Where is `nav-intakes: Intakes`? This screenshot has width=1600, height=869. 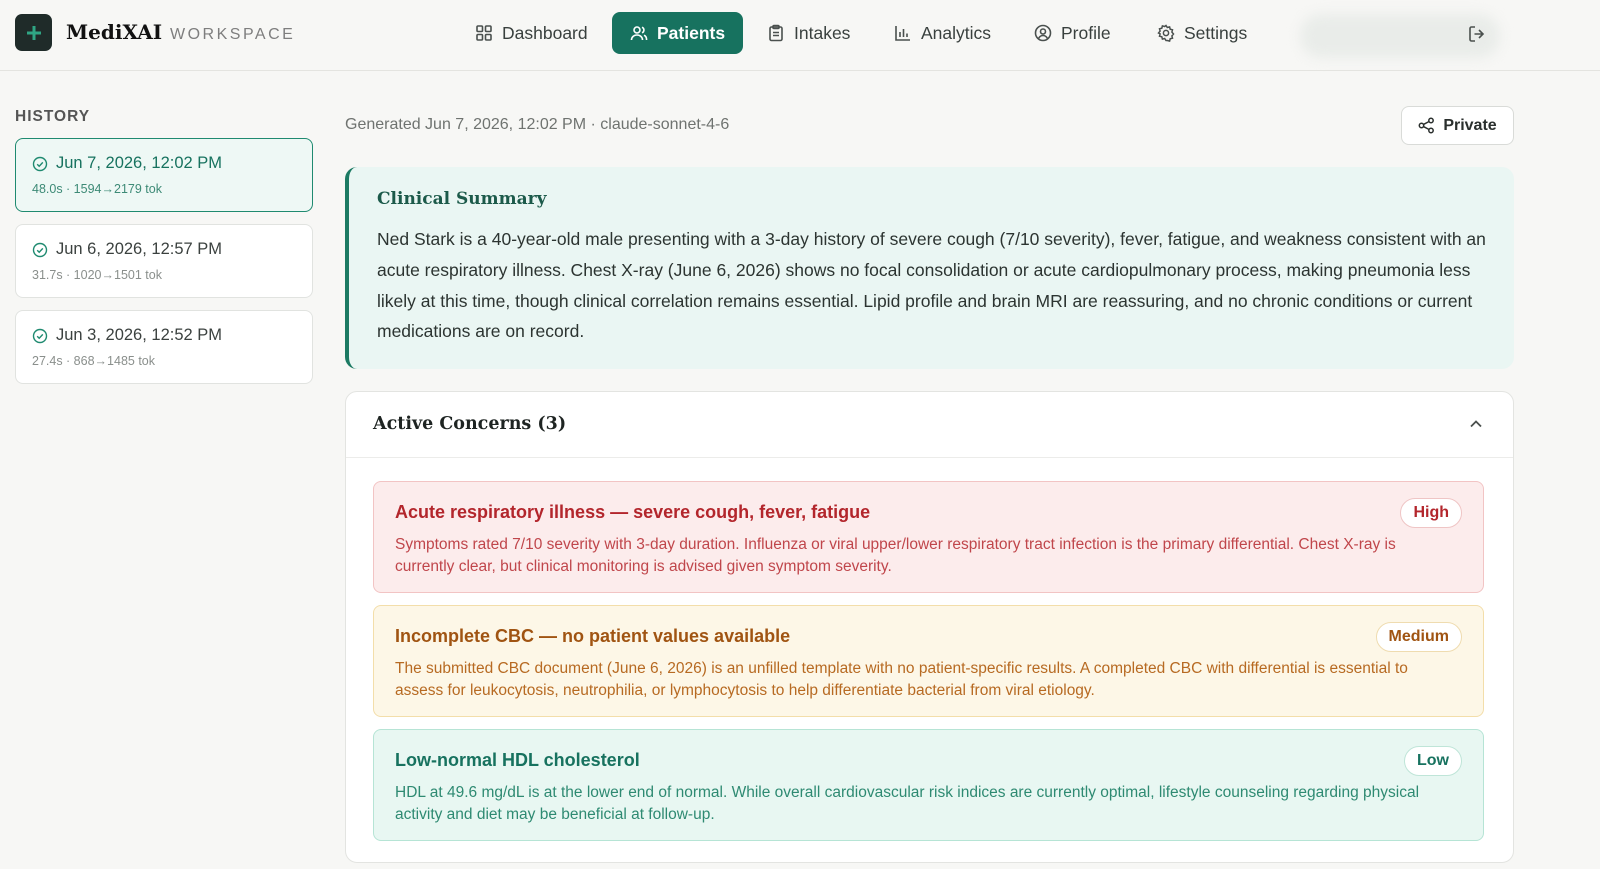
nav-intakes: Intakes is located at coordinates (808, 33).